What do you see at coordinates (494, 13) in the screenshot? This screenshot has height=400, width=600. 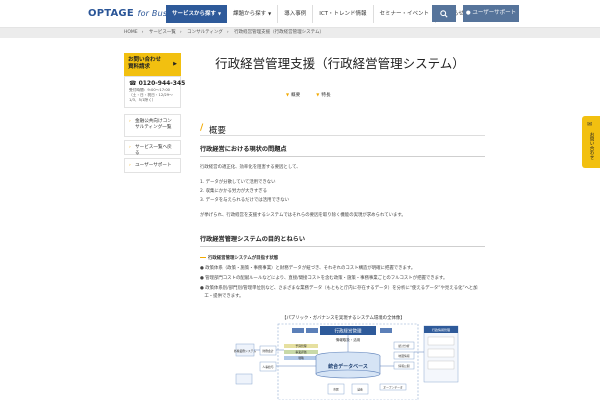 I see `user-support-label: ユーザーサポート` at bounding box center [494, 13].